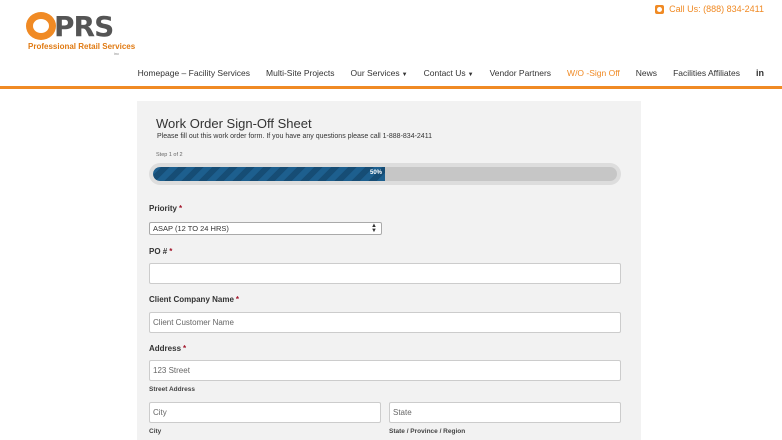  I want to click on state-sublabel: State / Province / Region, so click(427, 431).